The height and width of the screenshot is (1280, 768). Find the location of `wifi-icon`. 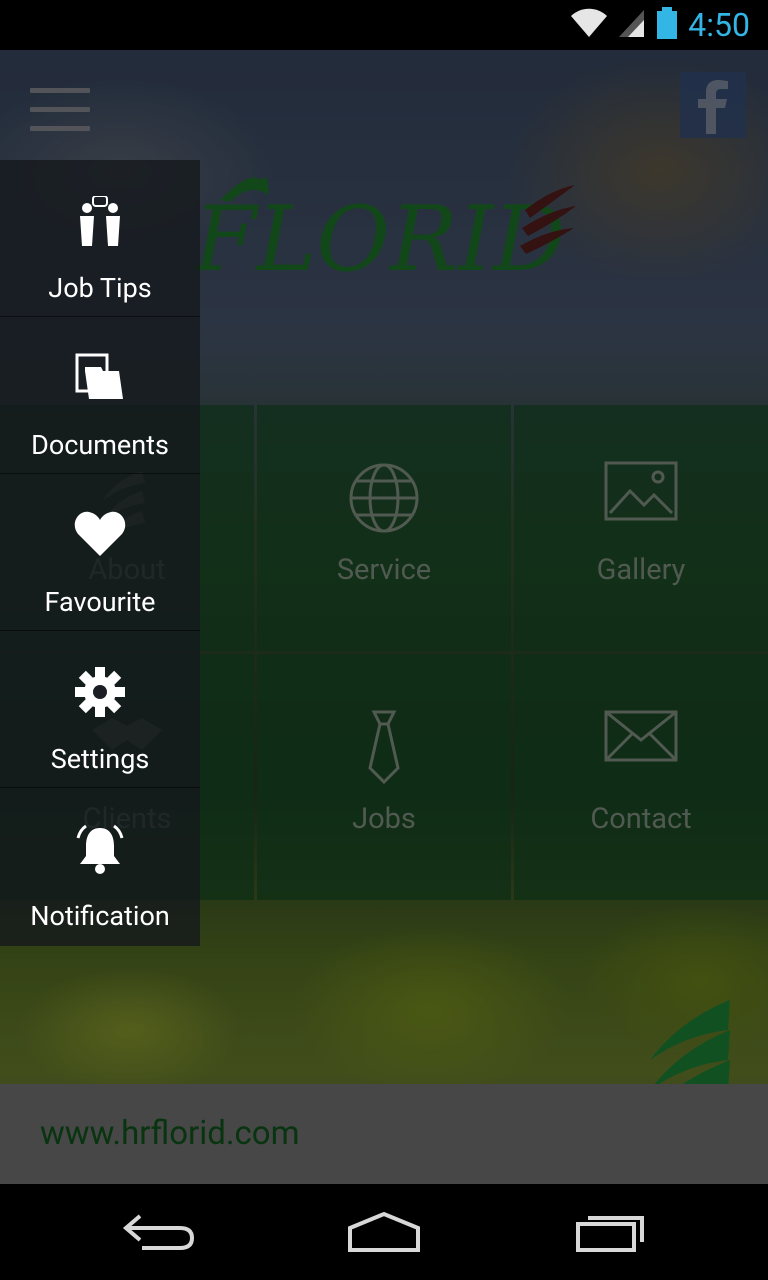

wifi-icon is located at coordinates (589, 25).